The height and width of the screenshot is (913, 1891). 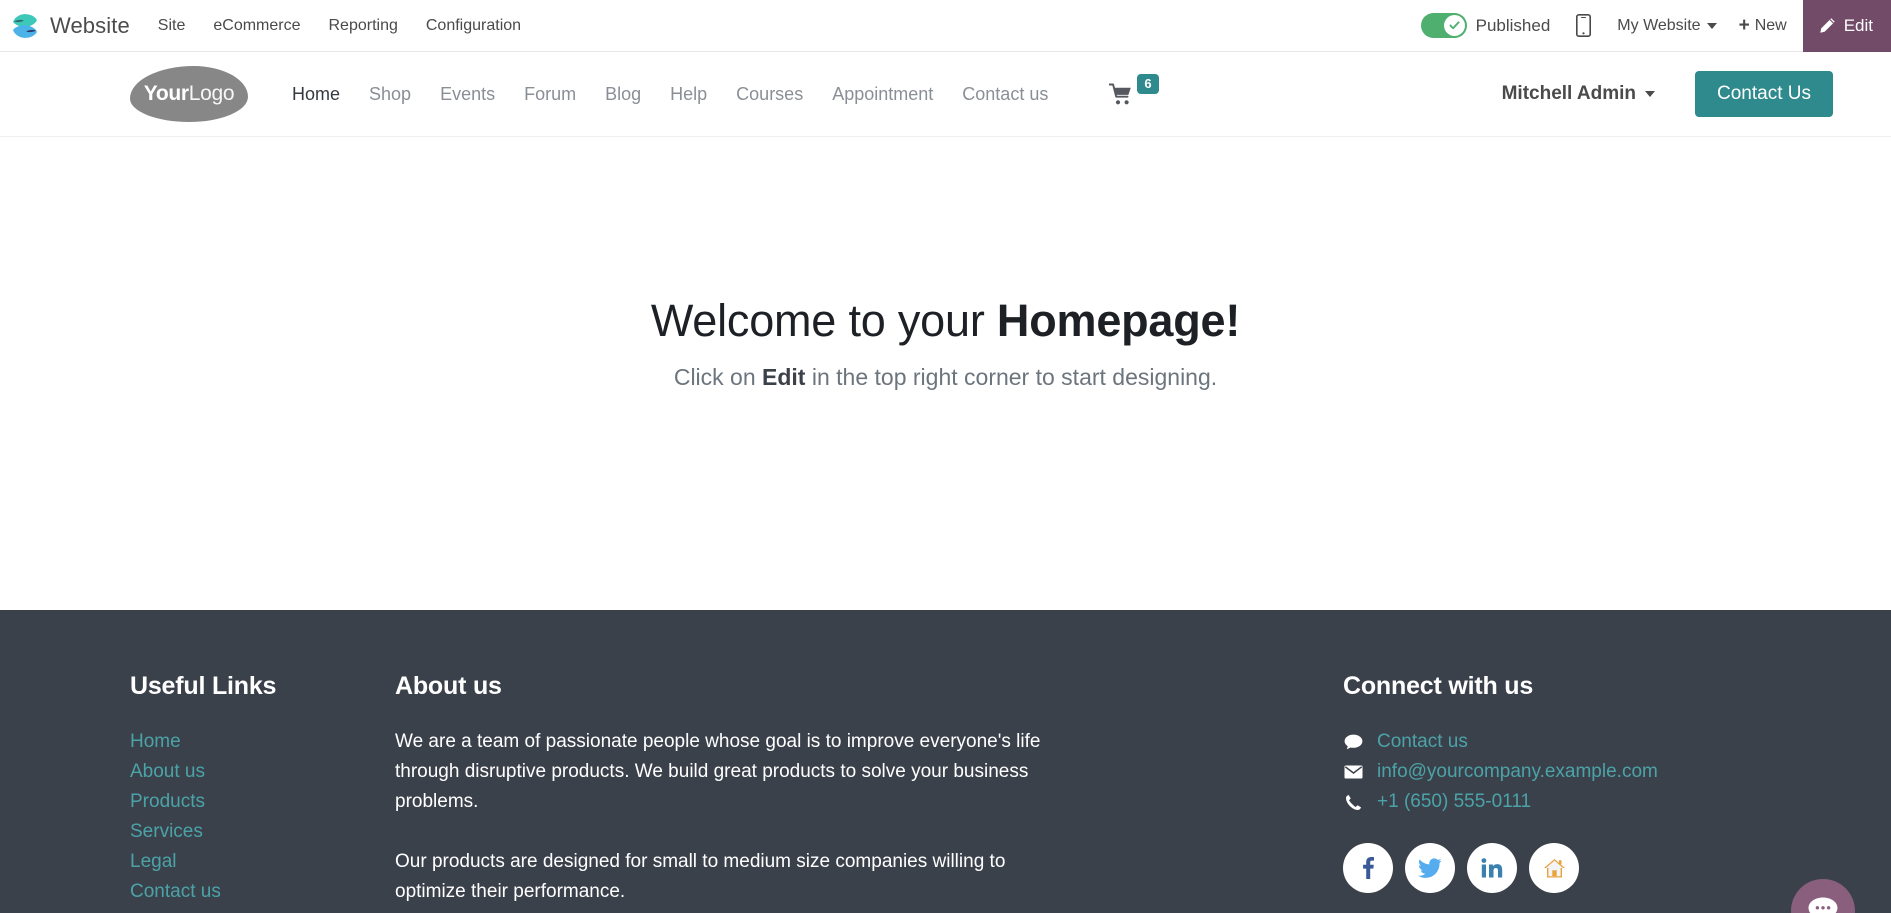 I want to click on footer-social-links, so click(x=1588, y=868).